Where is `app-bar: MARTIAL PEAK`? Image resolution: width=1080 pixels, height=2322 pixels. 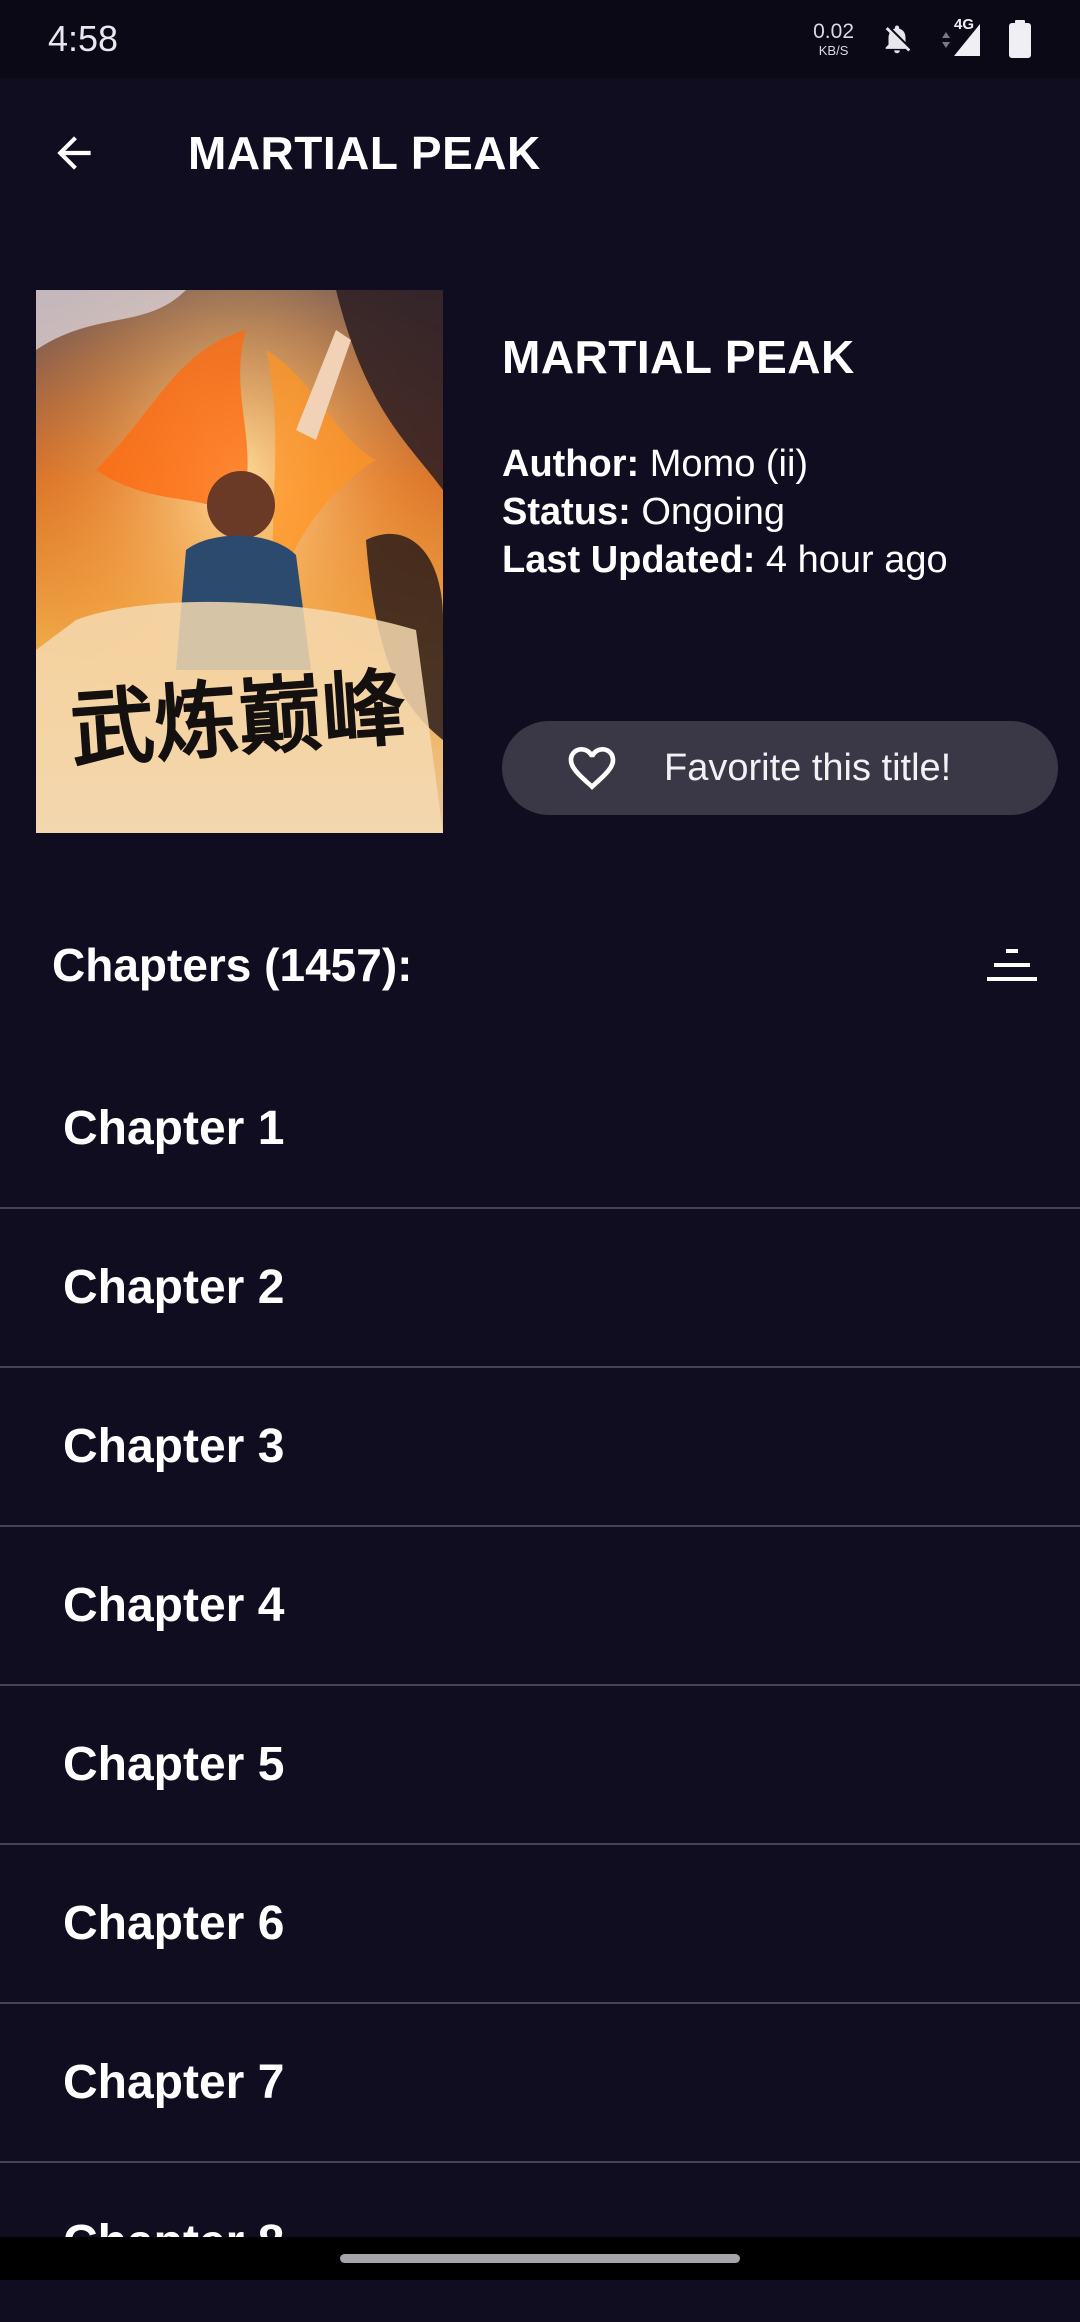 app-bar: MARTIAL PEAK is located at coordinates (540, 153).